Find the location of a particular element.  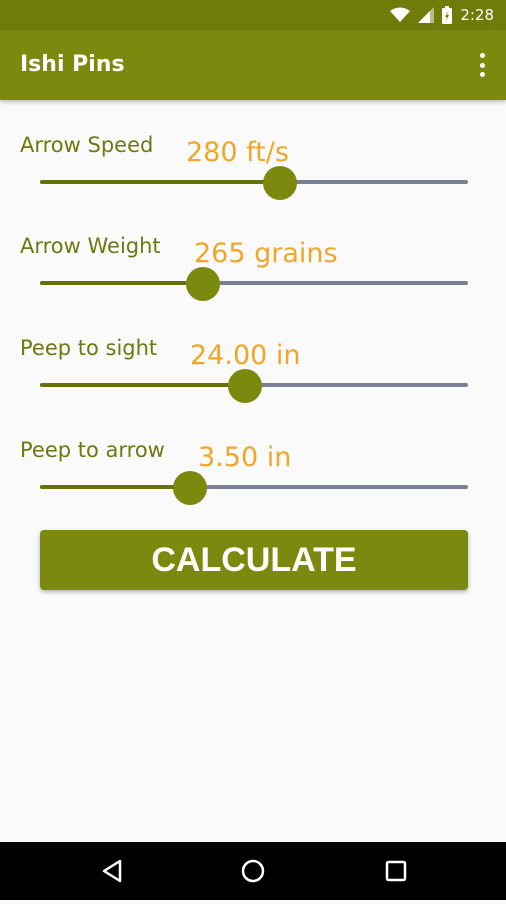

status-time: 2:28 is located at coordinates (477, 15).